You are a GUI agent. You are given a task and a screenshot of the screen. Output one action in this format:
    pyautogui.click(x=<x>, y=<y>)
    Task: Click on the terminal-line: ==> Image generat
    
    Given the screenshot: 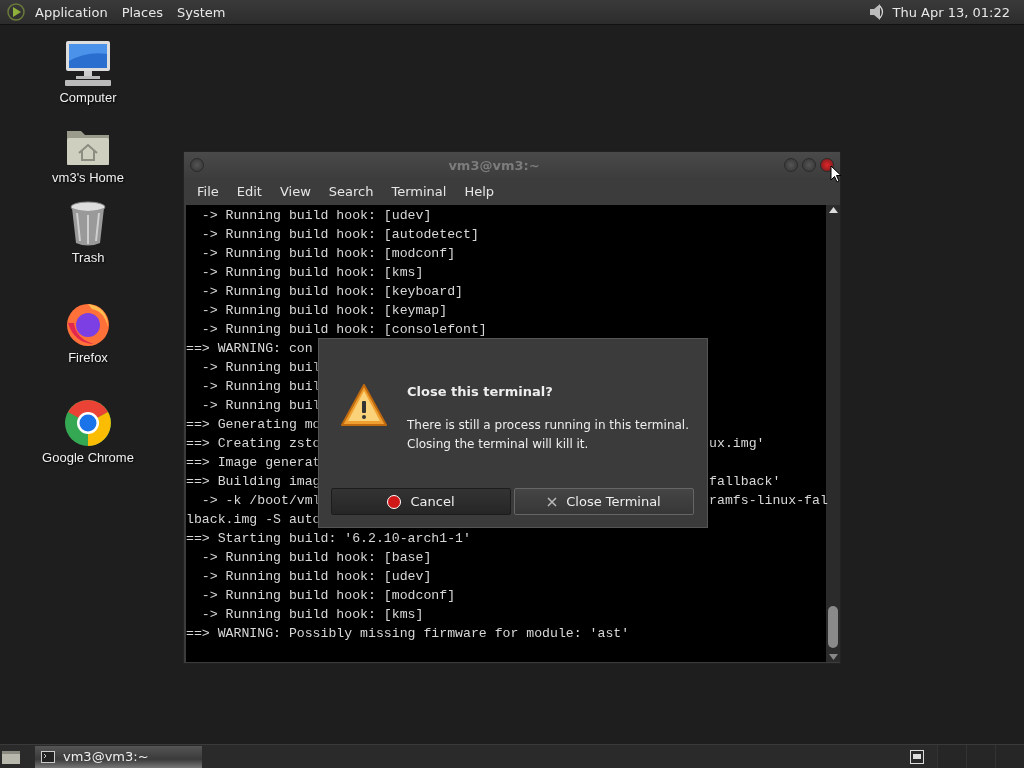 What is the action you would take?
    pyautogui.click(x=253, y=462)
    